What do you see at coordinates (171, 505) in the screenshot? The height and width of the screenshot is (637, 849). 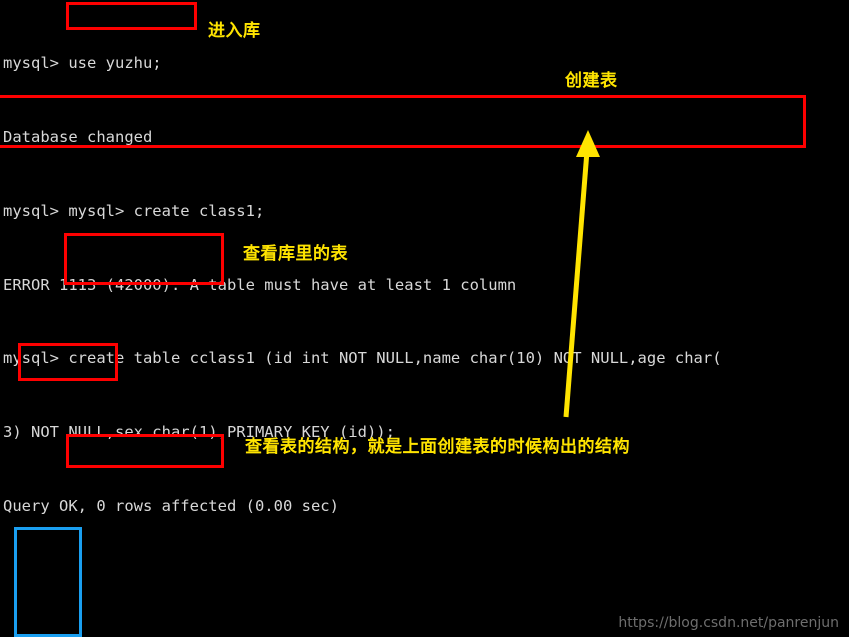 I see `terminal-line: Query OK, 0 rows affected (0.00 sec)` at bounding box center [171, 505].